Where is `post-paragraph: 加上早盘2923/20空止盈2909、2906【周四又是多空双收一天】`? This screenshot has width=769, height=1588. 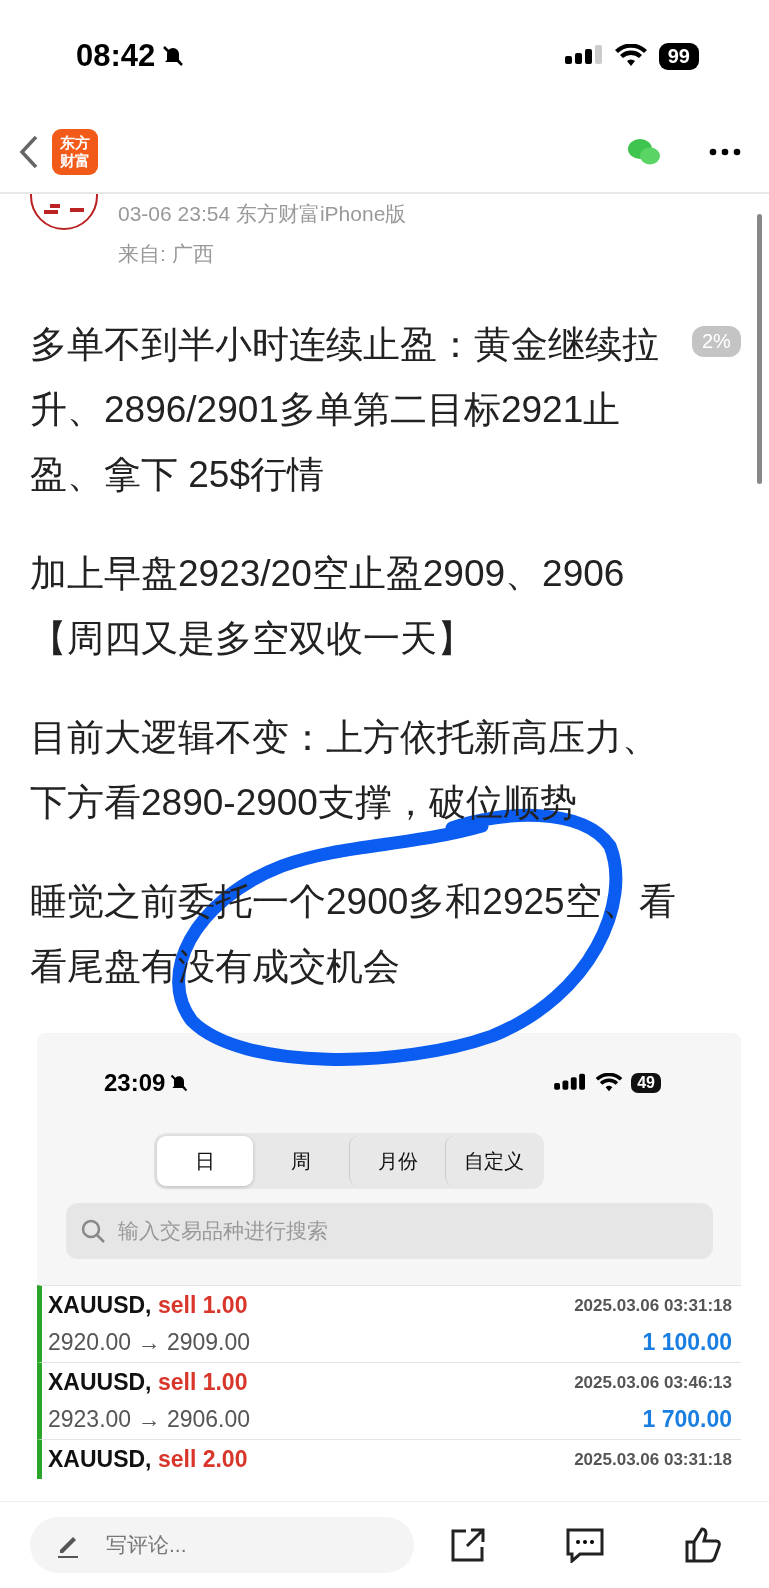
post-paragraph: 加上早盘2923/20空止盈2909、2906【周四又是多空双收一天】 is located at coordinates (328, 606).